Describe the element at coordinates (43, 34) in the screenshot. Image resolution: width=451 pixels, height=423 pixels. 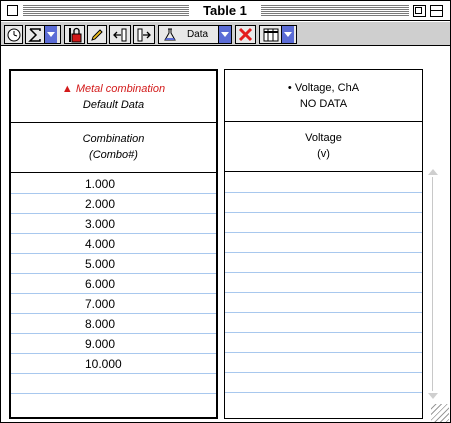
I see `statistics-menu-button` at that location.